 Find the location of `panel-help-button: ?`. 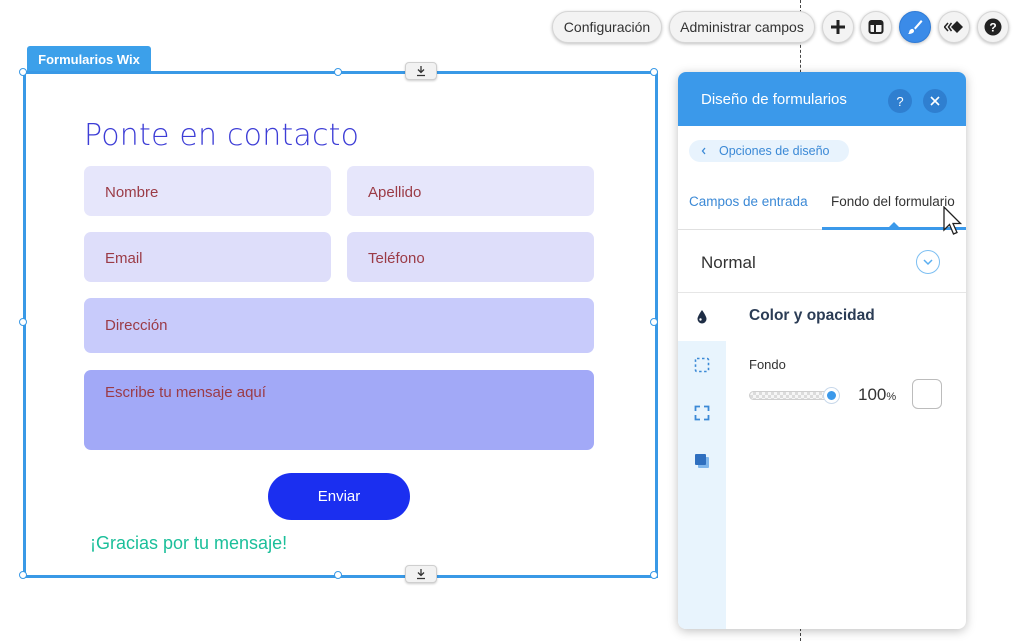

panel-help-button: ? is located at coordinates (900, 101).